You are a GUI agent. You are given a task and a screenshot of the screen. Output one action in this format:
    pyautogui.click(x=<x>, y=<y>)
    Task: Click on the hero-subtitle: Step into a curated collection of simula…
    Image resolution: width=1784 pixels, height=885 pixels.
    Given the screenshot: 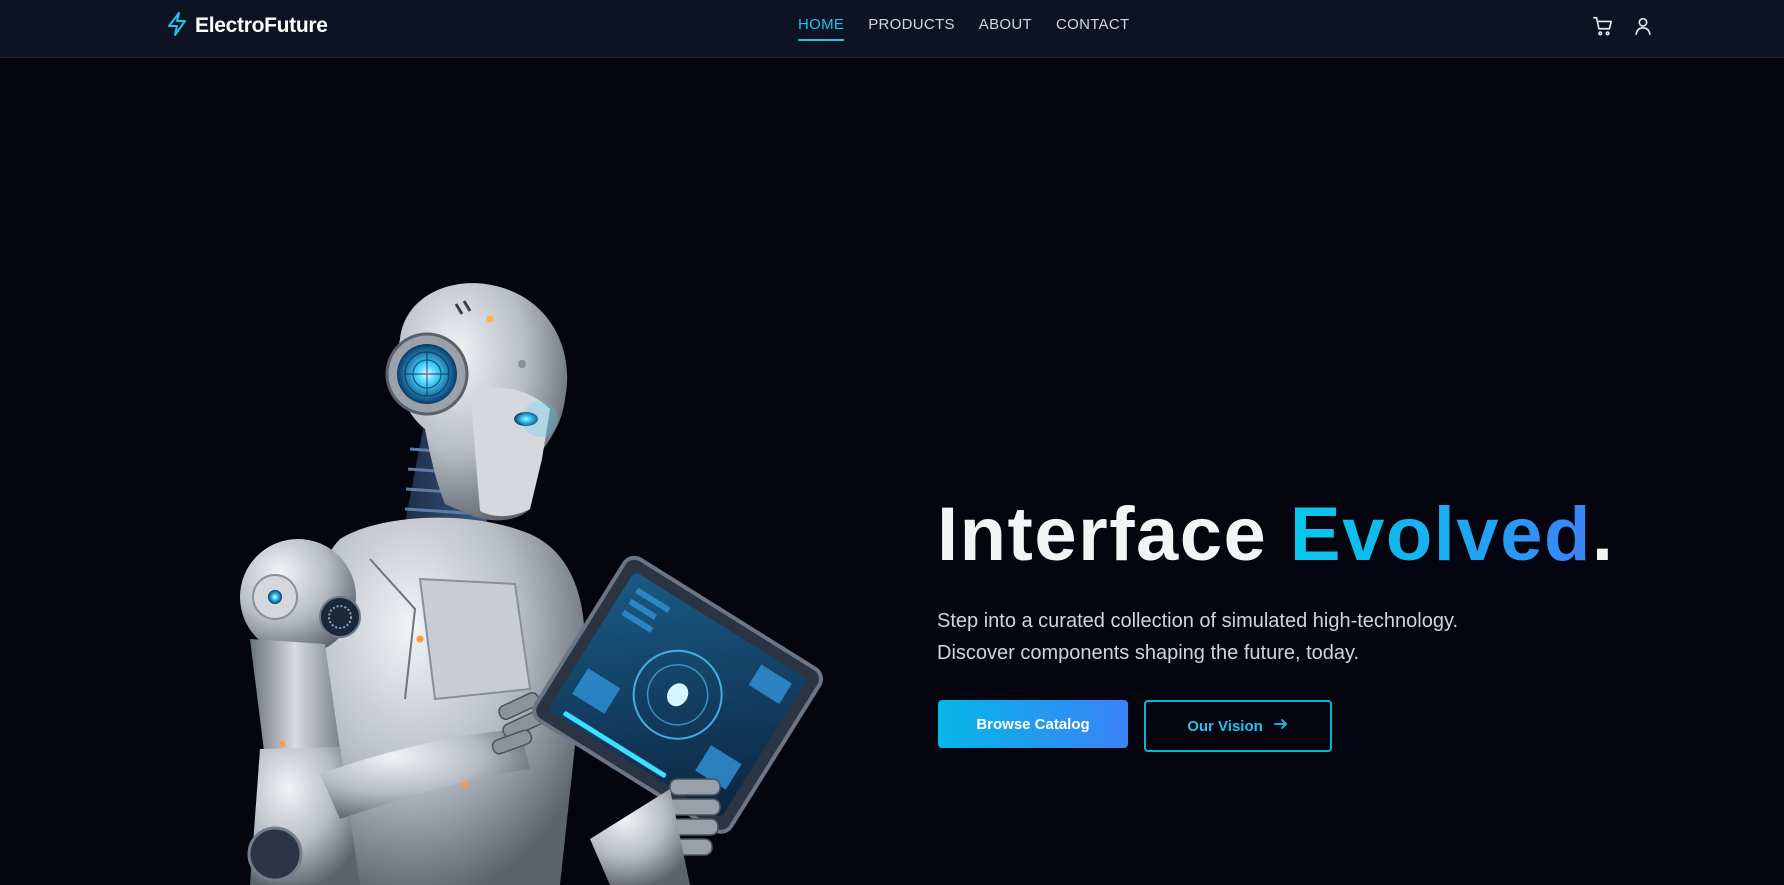 What is the action you would take?
    pyautogui.click(x=1287, y=637)
    